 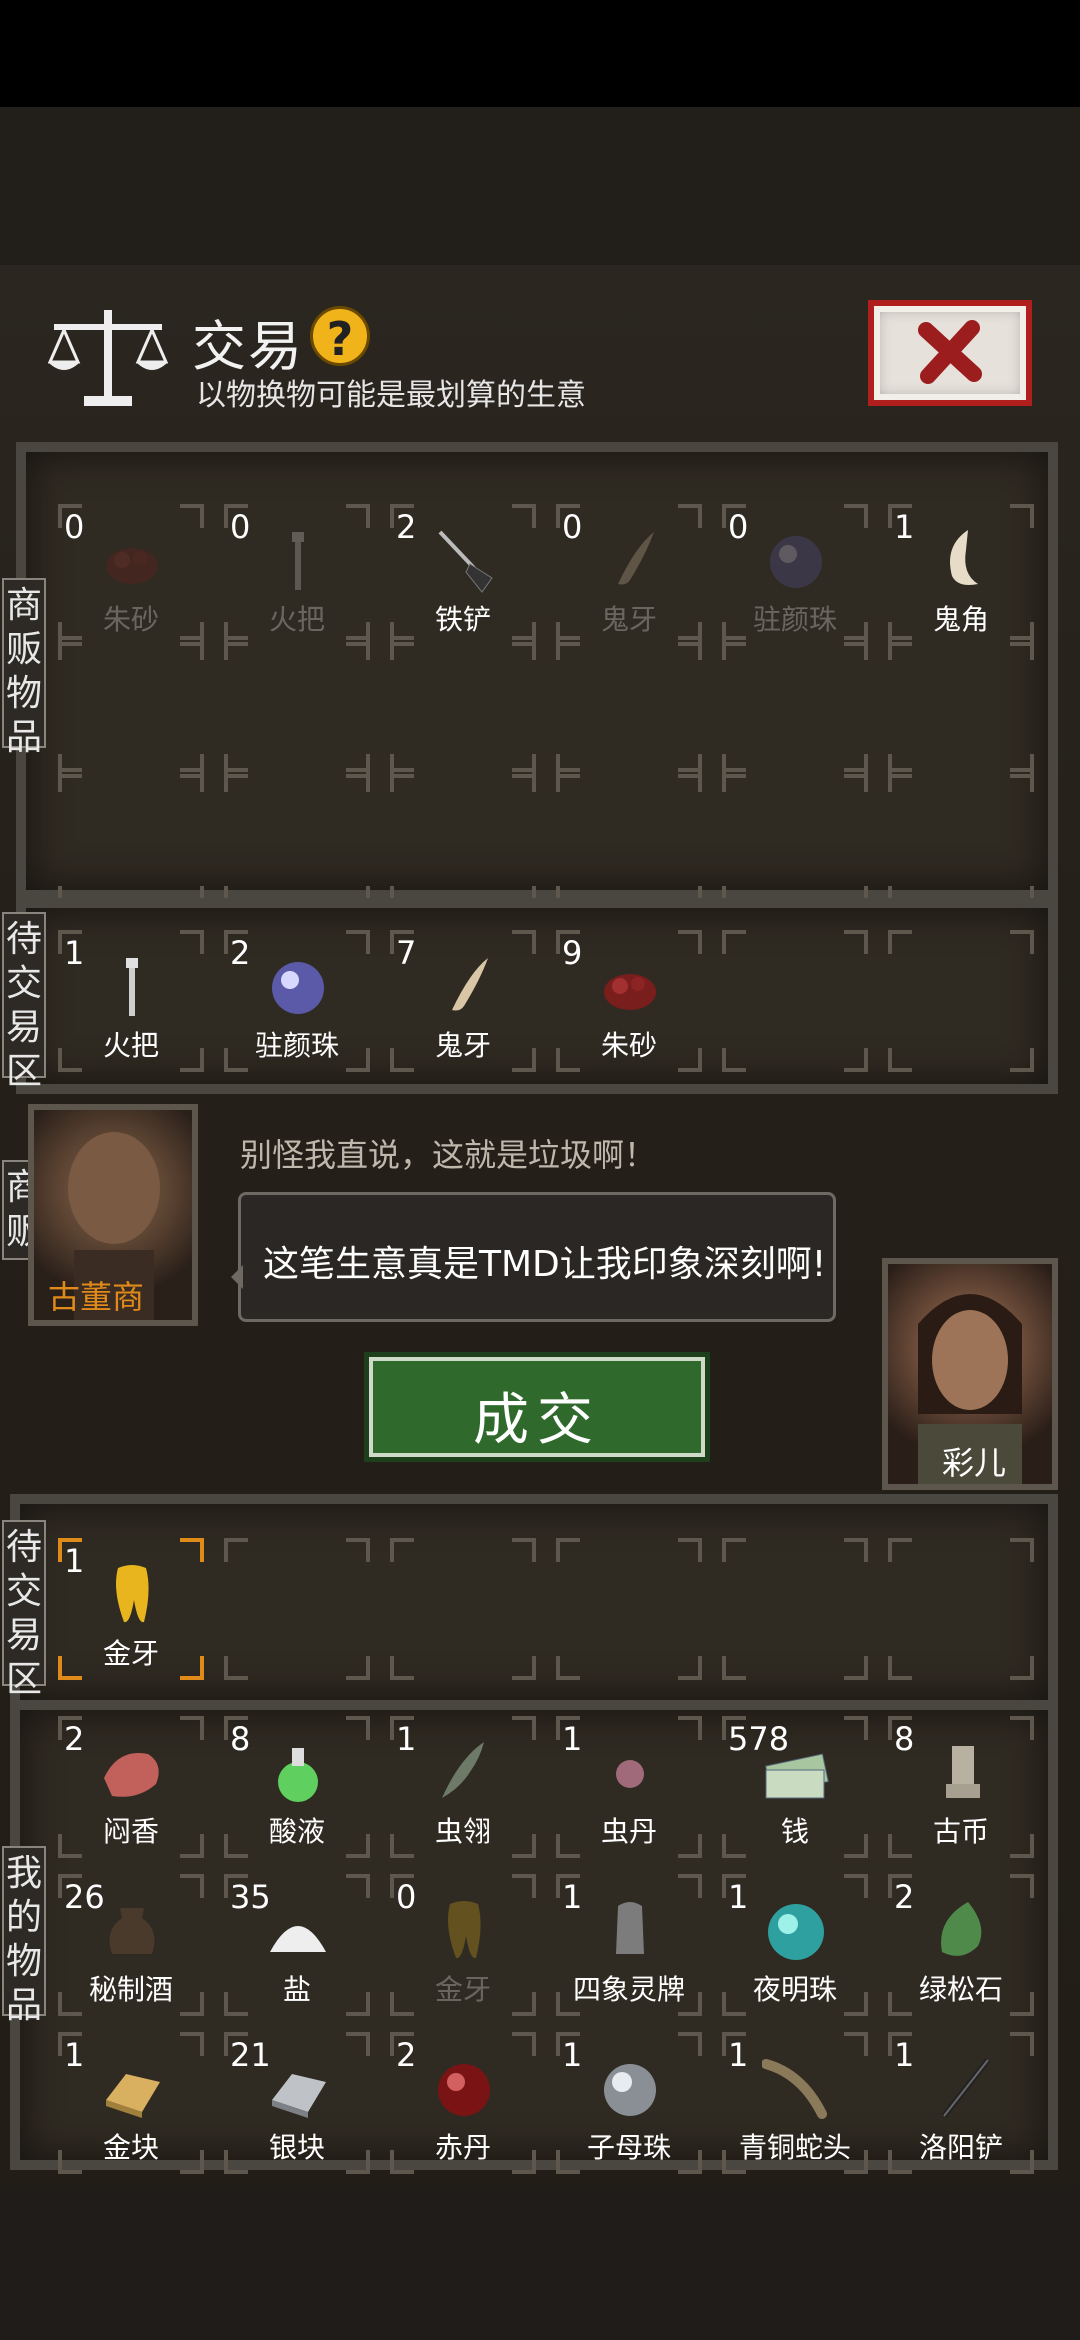 What do you see at coordinates (537, 1407) in the screenshot?
I see `deal-button: 成交` at bounding box center [537, 1407].